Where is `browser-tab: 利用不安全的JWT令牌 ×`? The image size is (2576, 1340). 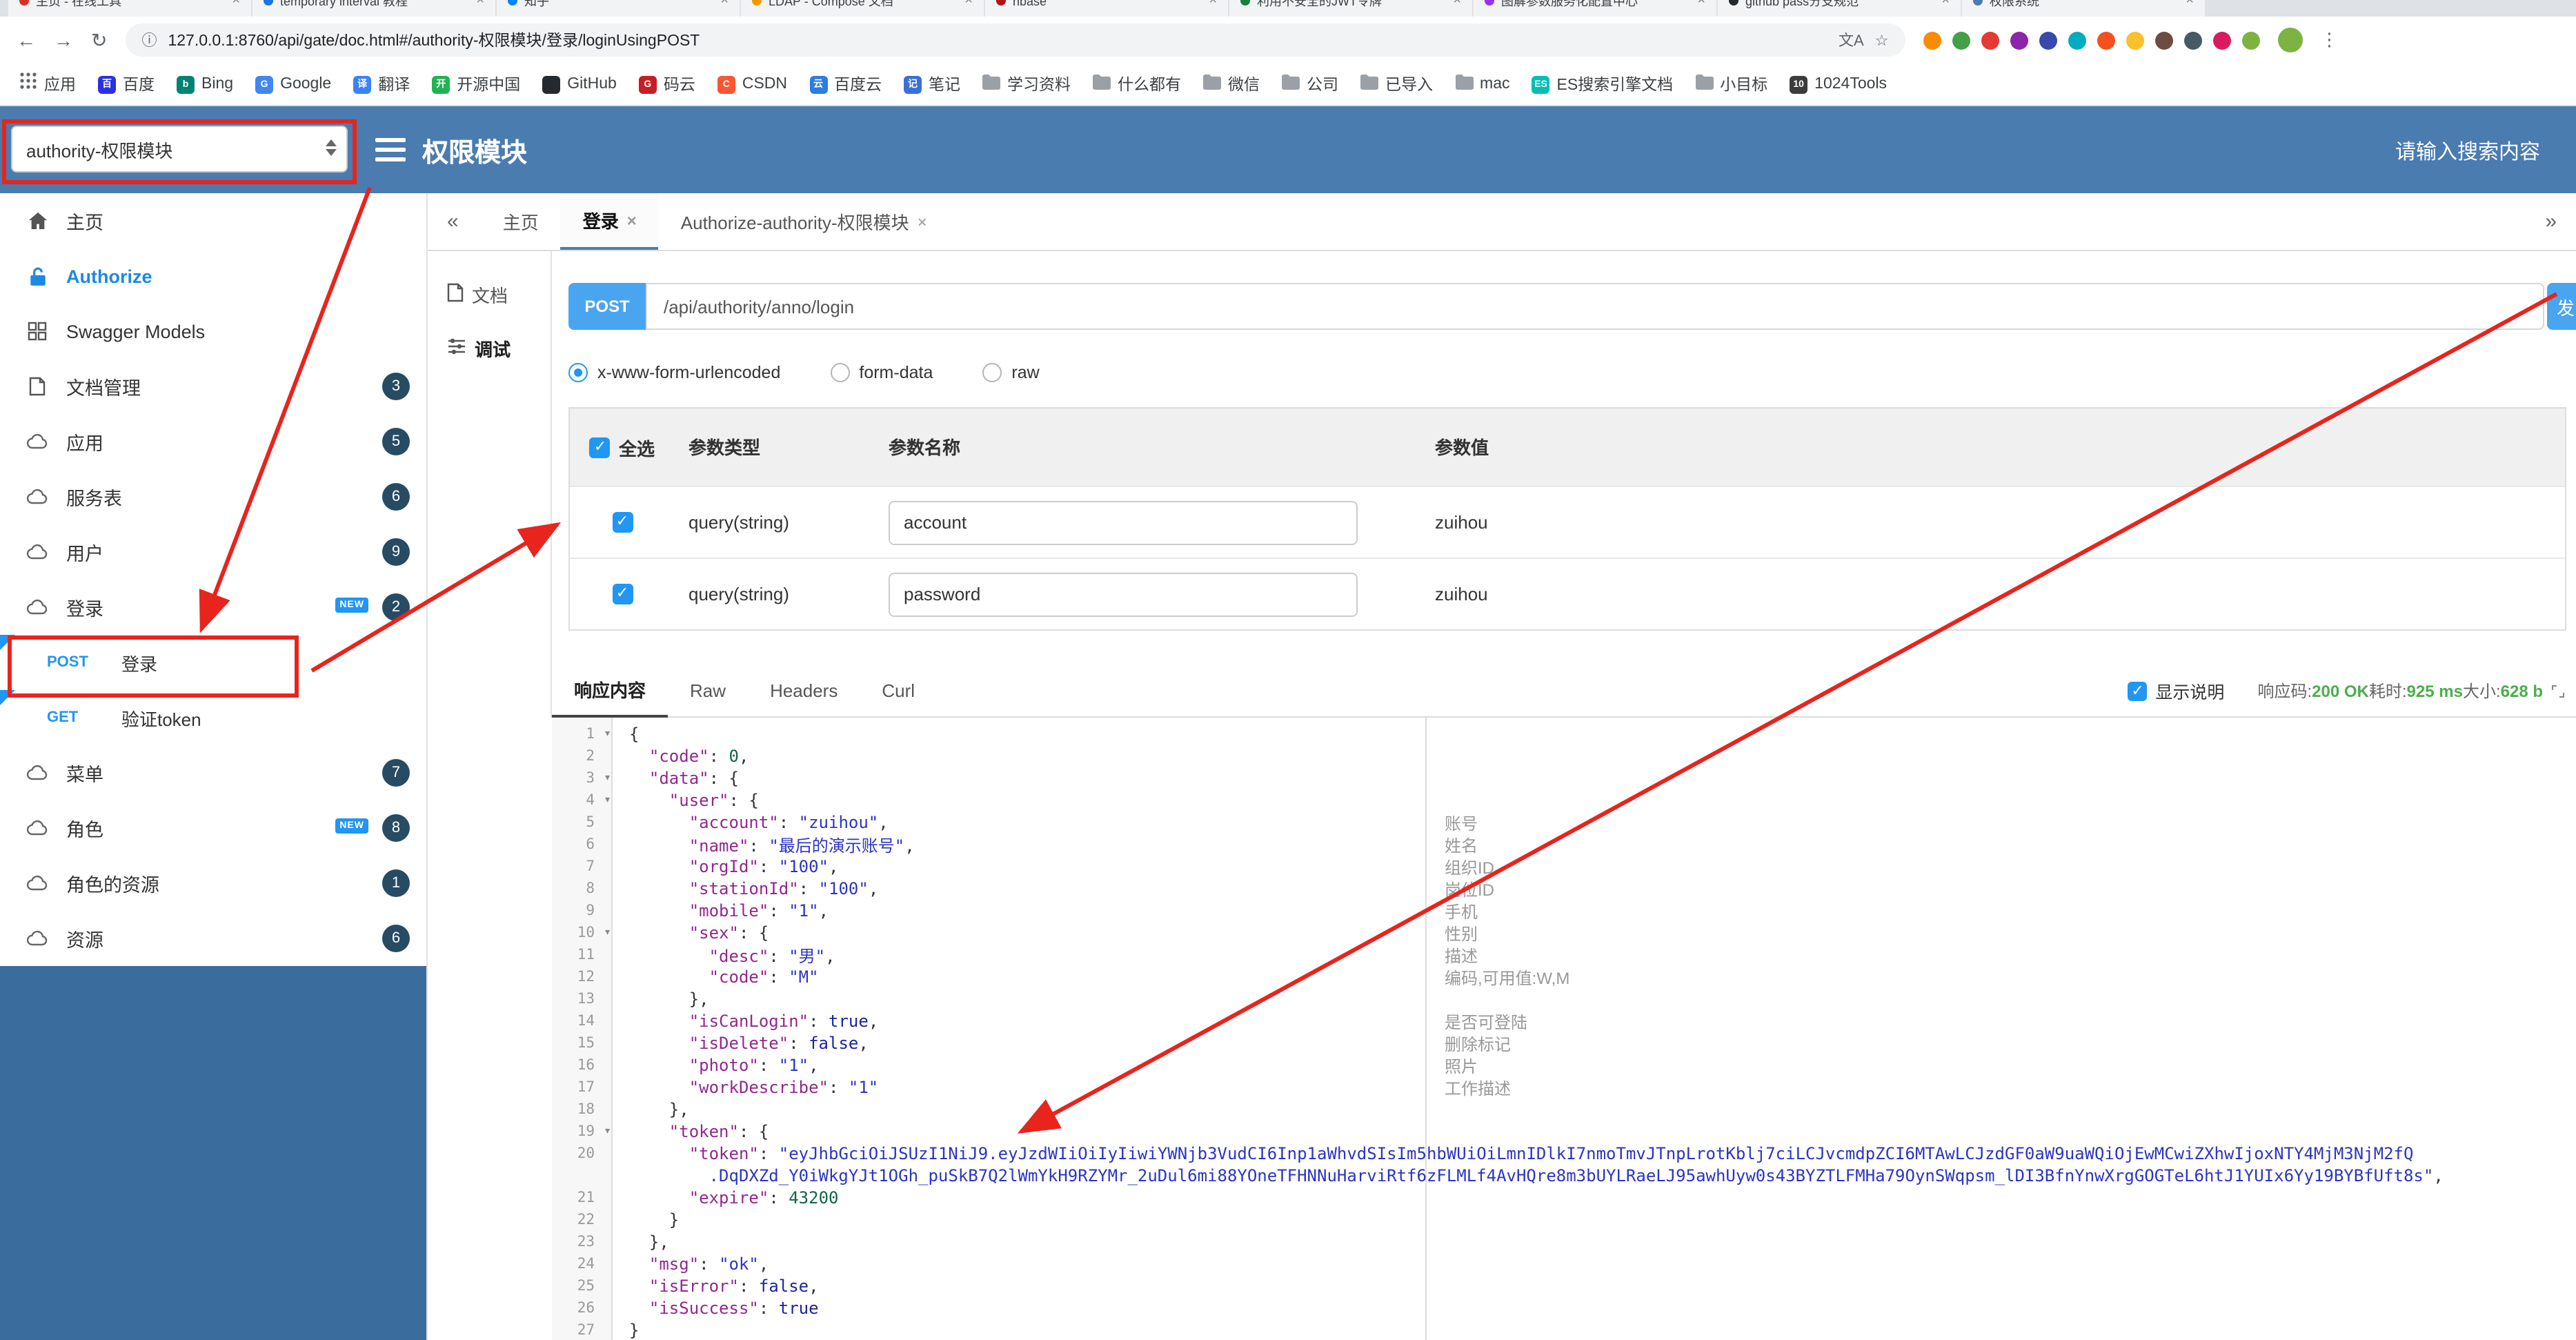 browser-tab: 利用不安全的JWT令牌 × is located at coordinates (1350, 8).